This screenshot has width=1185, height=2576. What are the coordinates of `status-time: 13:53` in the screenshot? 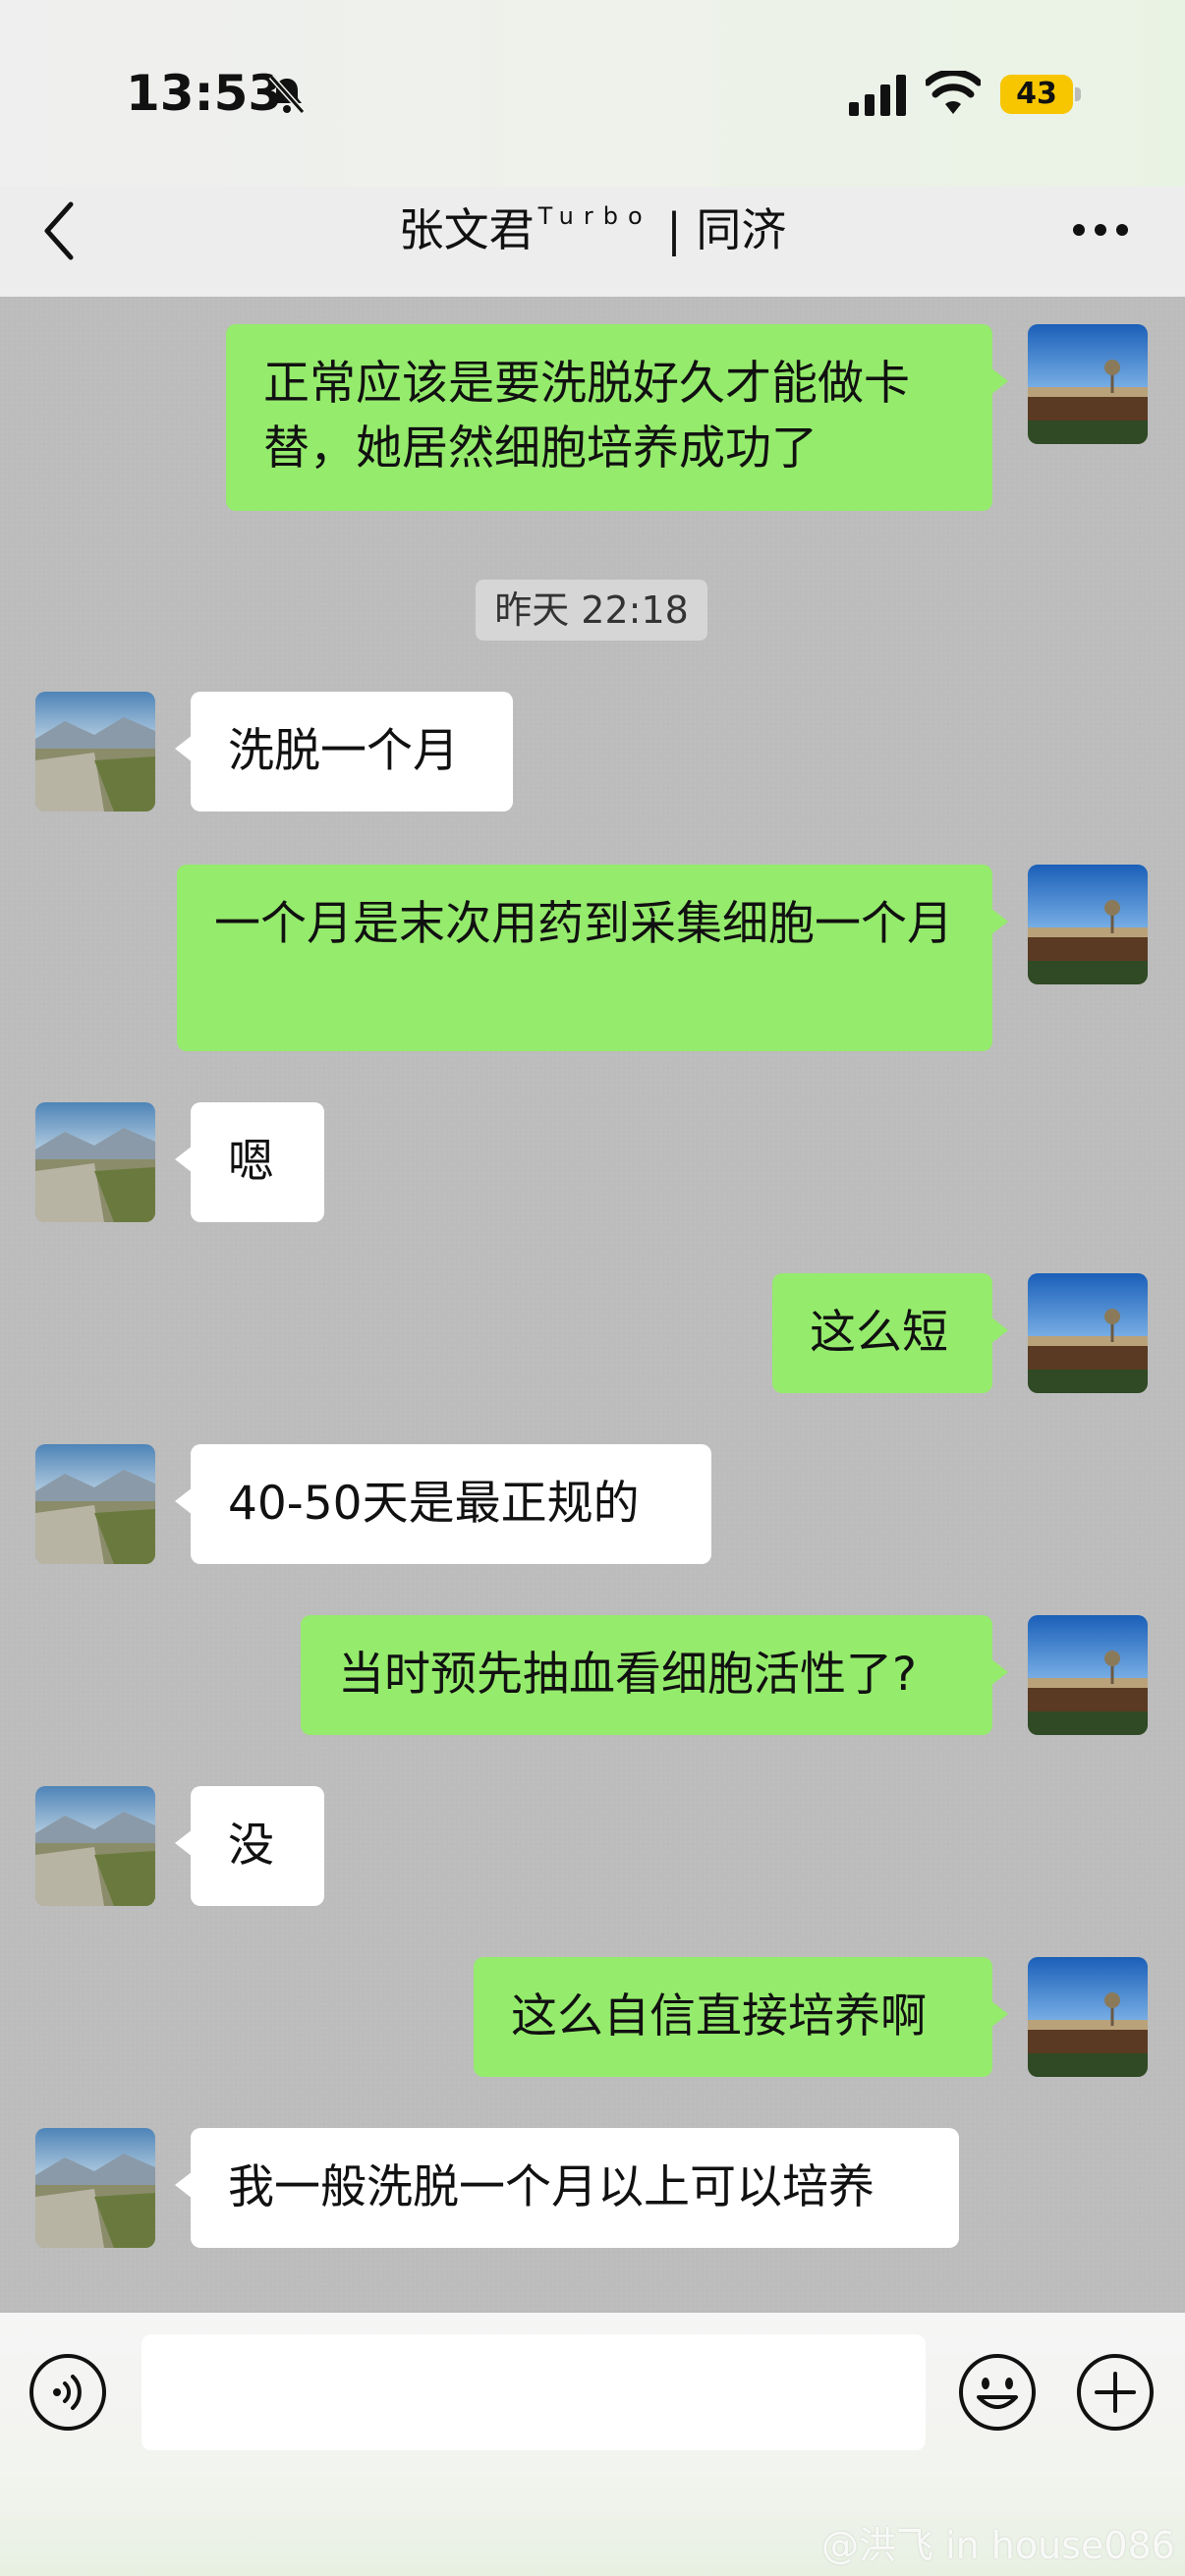 It's located at (205, 93).